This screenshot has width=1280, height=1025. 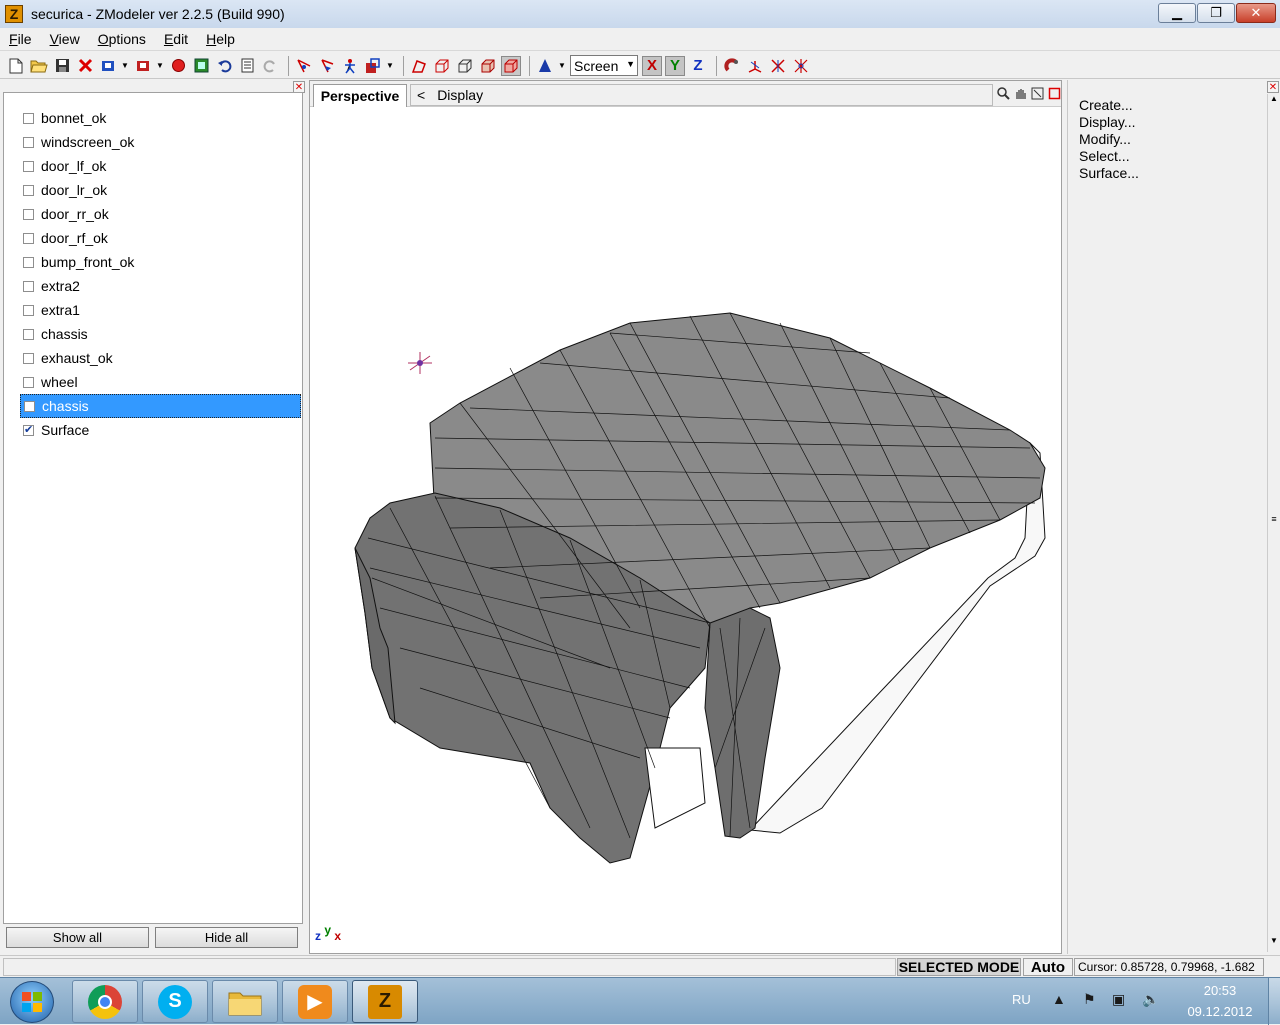 What do you see at coordinates (1118, 999) in the screenshot?
I see `network-icon: ▣` at bounding box center [1118, 999].